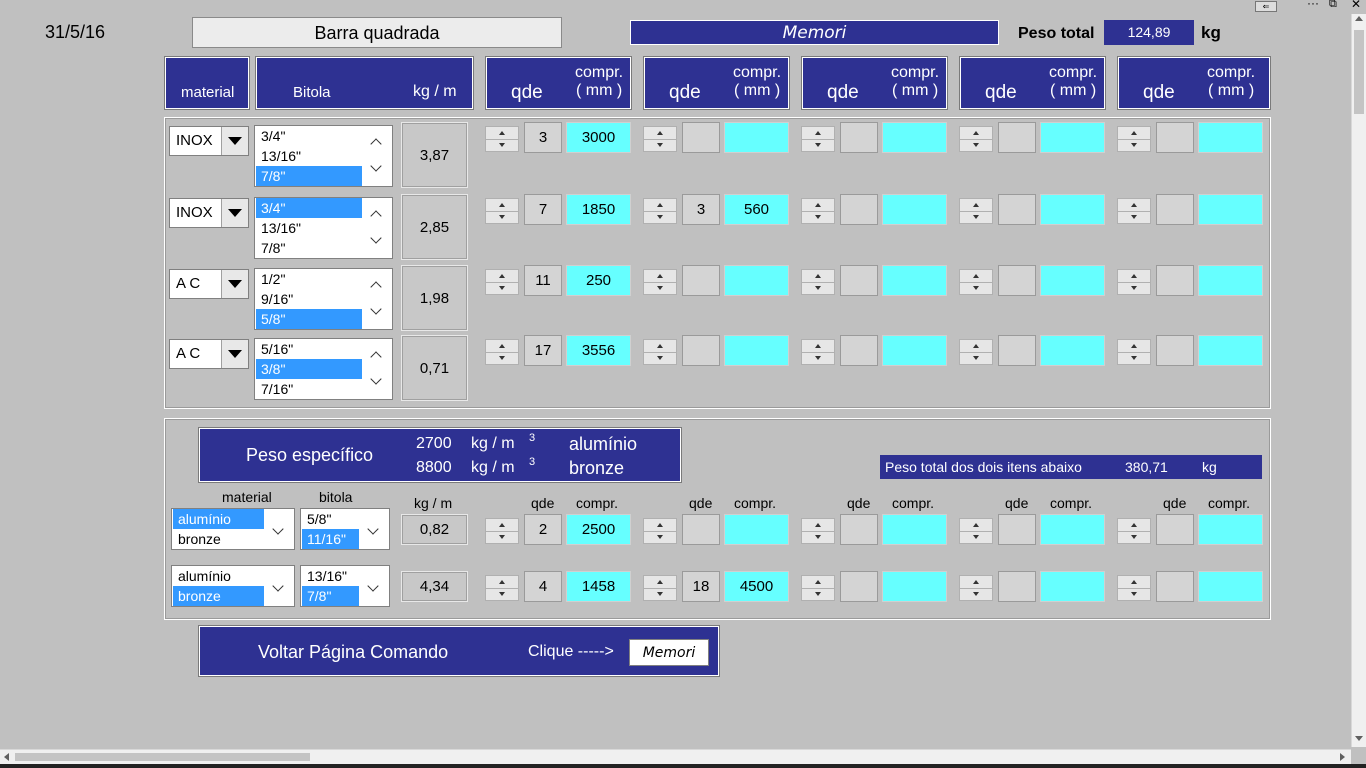 The image size is (1366, 768). I want to click on material-dropdown: A C, so click(209, 354).